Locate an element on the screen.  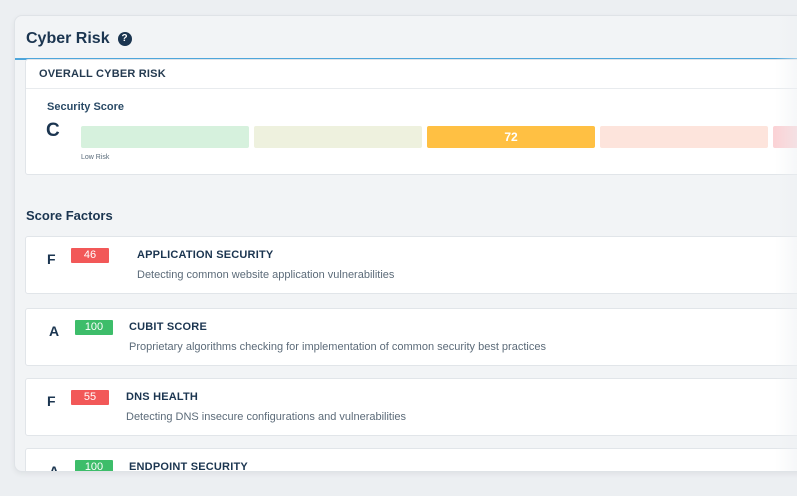
factor-title: CUBIT SCORE is located at coordinates (168, 327).